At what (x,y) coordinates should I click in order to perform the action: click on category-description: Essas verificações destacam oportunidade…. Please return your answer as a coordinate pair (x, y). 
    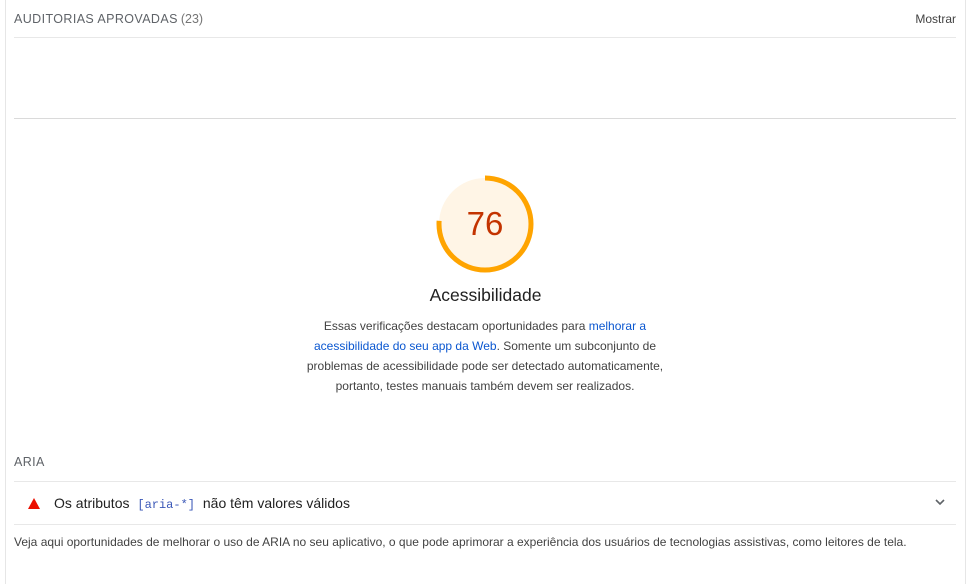
    Looking at the image, I should click on (485, 356).